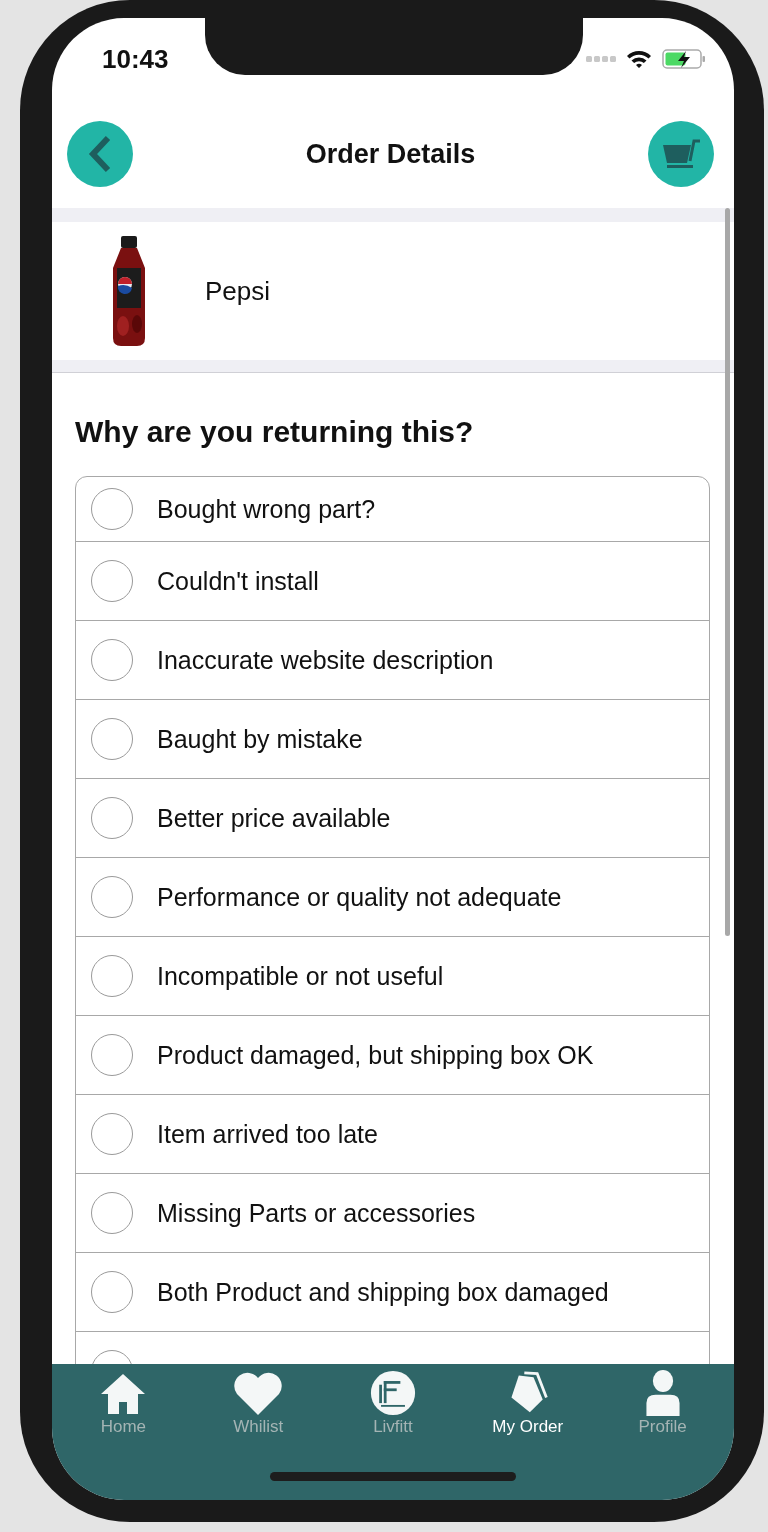 The image size is (768, 1532). I want to click on cart-icon, so click(681, 154).